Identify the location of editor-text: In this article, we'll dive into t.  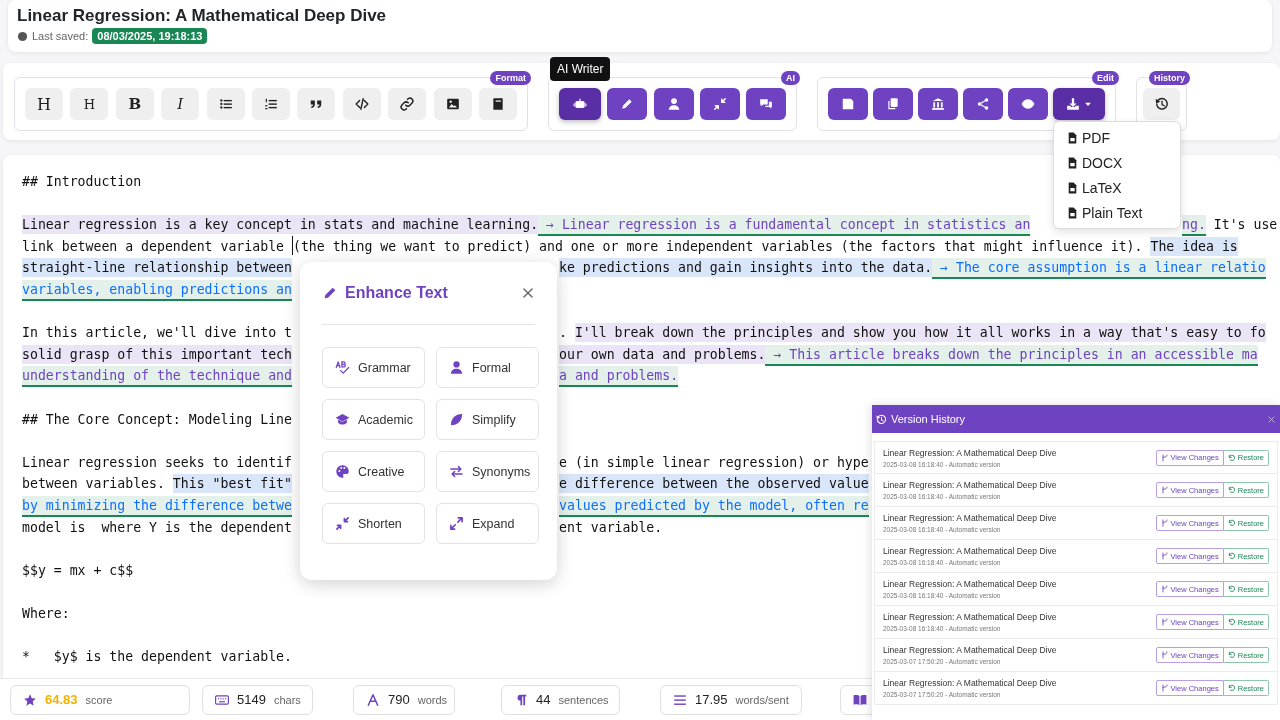
(157, 333).